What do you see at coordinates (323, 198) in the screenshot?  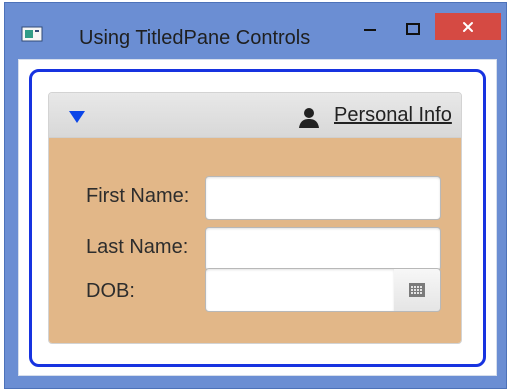 I see `first-name-field` at bounding box center [323, 198].